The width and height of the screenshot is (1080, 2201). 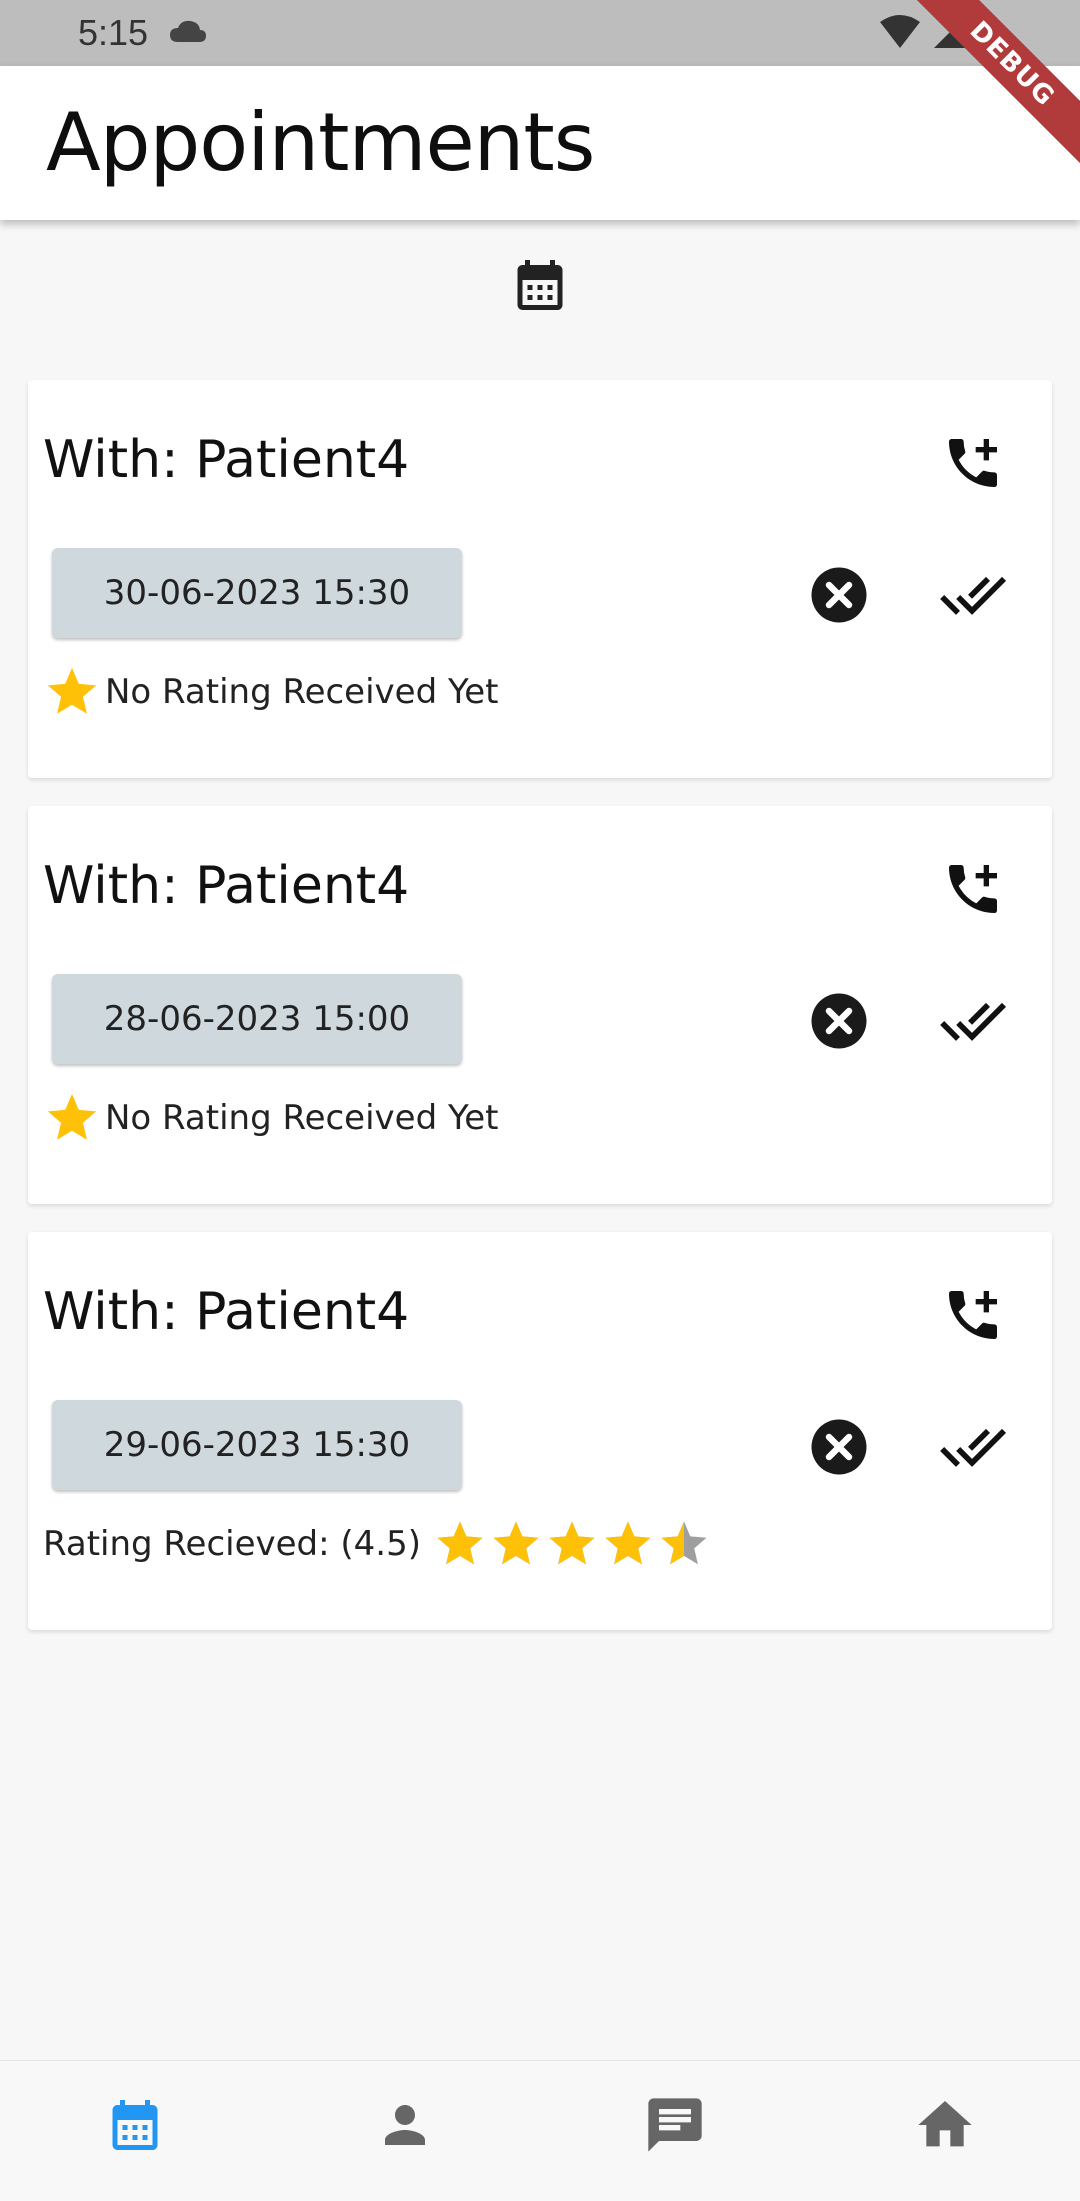 I want to click on calendar-picker-button, so click(x=540, y=287).